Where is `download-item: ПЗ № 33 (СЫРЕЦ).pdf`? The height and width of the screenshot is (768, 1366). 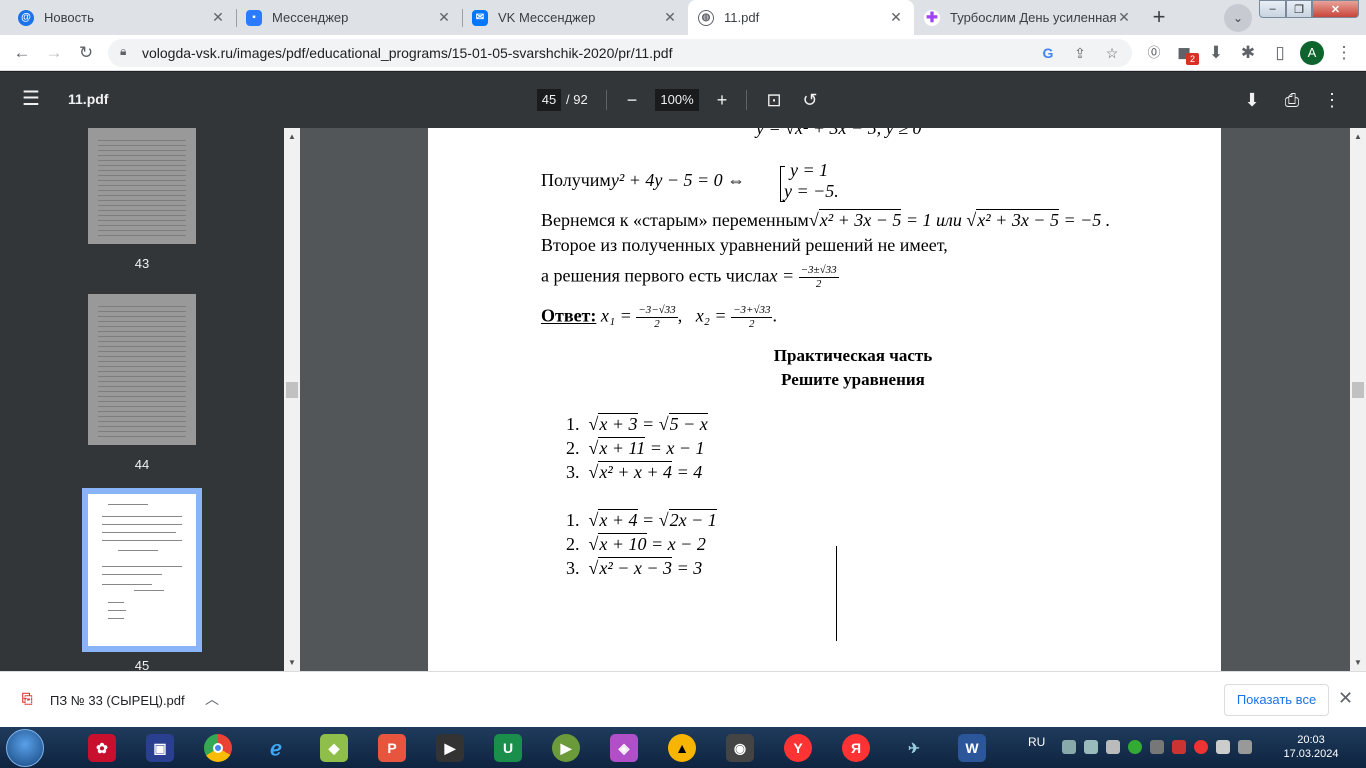
download-item: ПЗ № 33 (СЫРЕЦ).pdf is located at coordinates (117, 700).